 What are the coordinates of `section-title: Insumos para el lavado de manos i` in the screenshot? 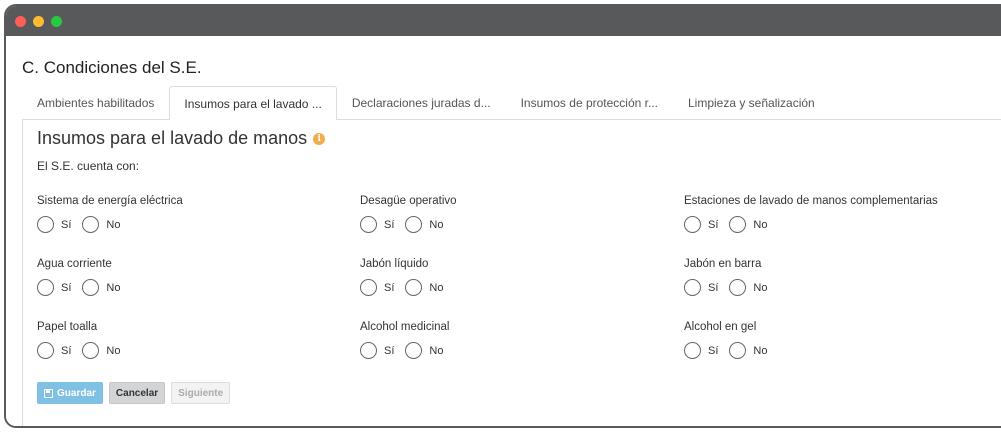 It's located at (181, 138).